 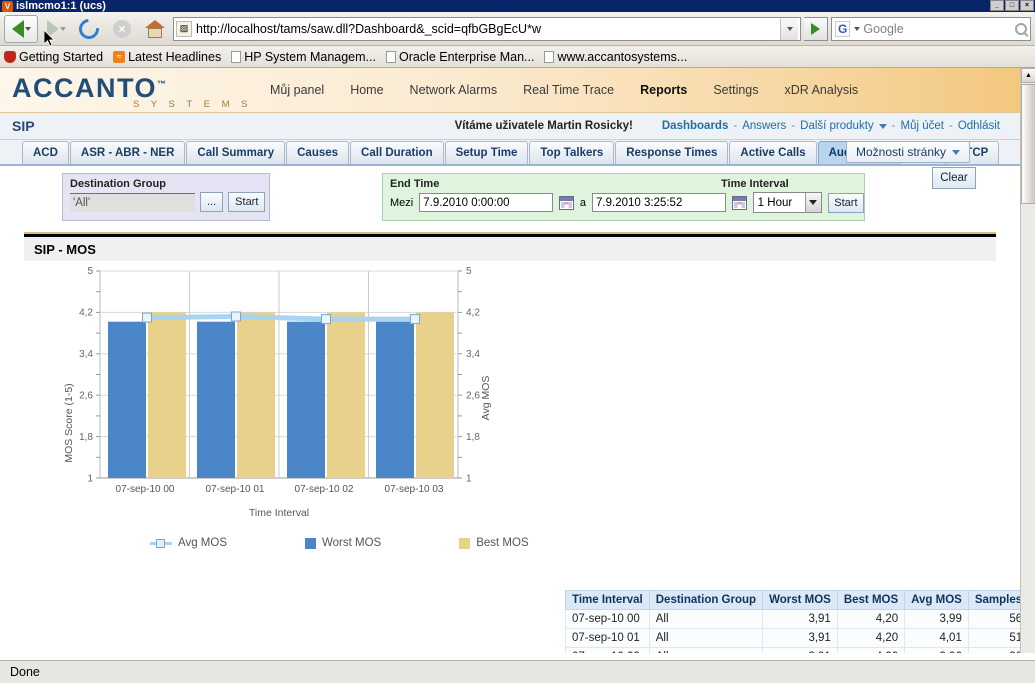 What do you see at coordinates (90, 479) in the screenshot?
I see `y-tick-label: 1` at bounding box center [90, 479].